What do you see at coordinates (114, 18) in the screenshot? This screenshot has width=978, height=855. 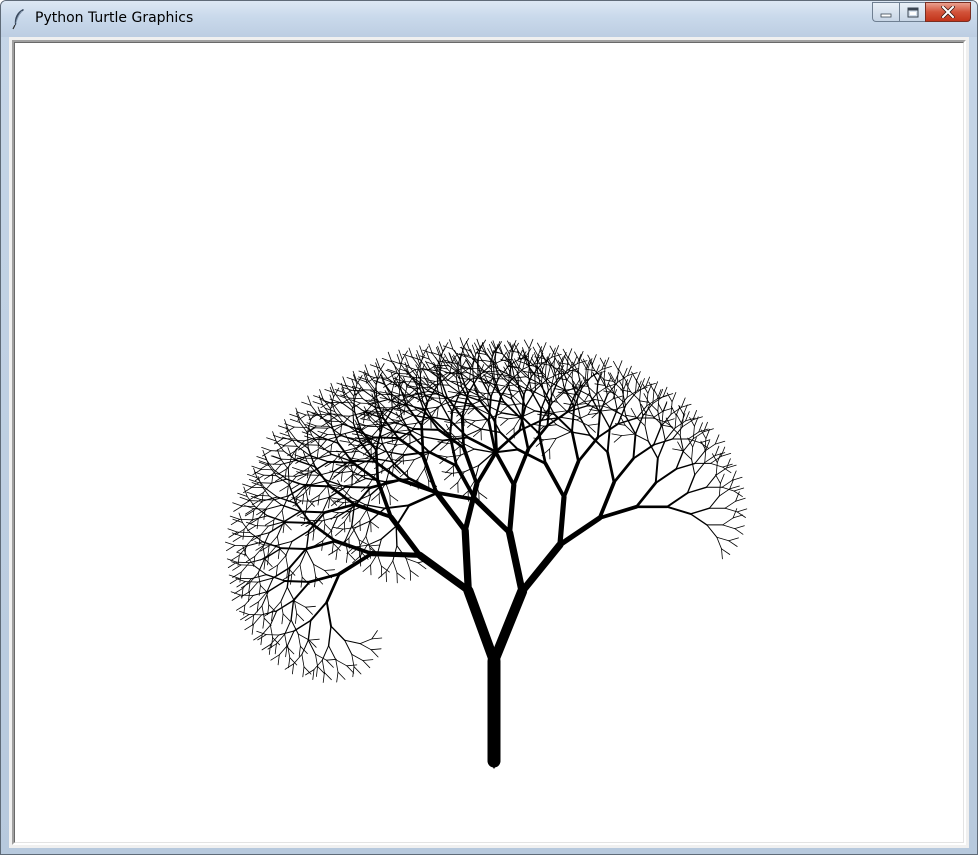 I see `window-title: Python Turtle Graphics` at bounding box center [114, 18].